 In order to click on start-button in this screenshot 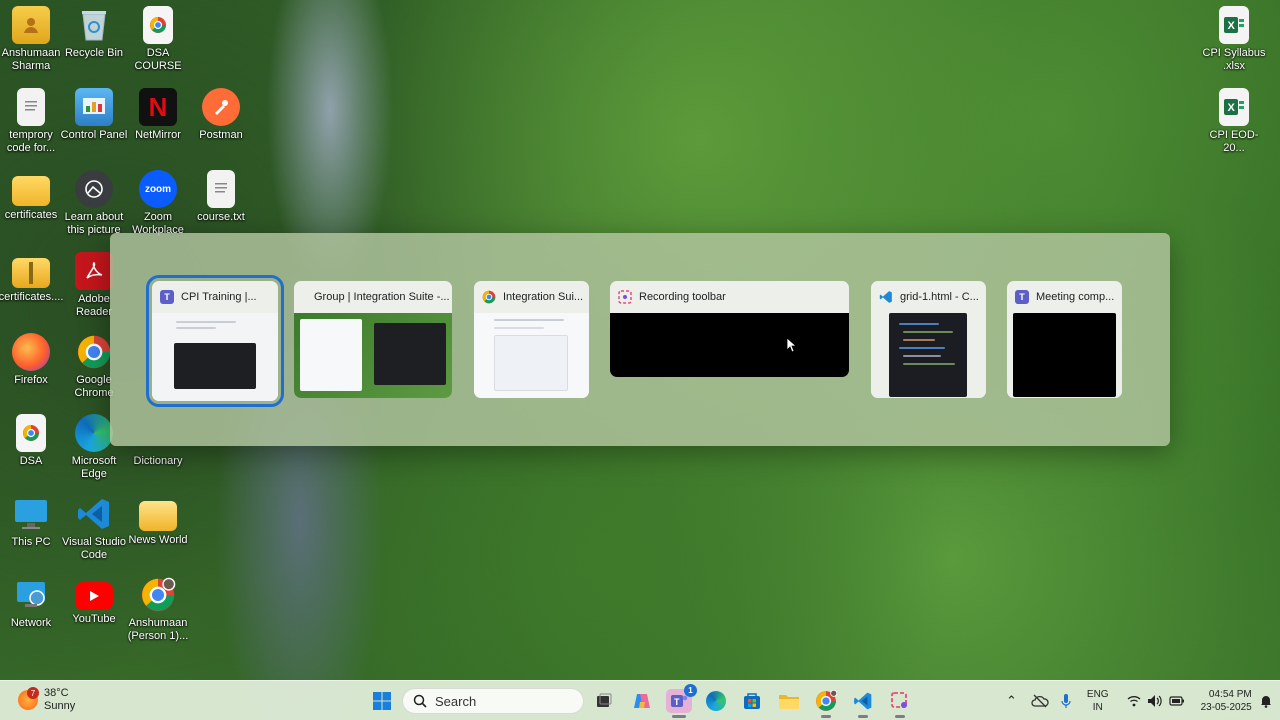, I will do `click(382, 701)`.